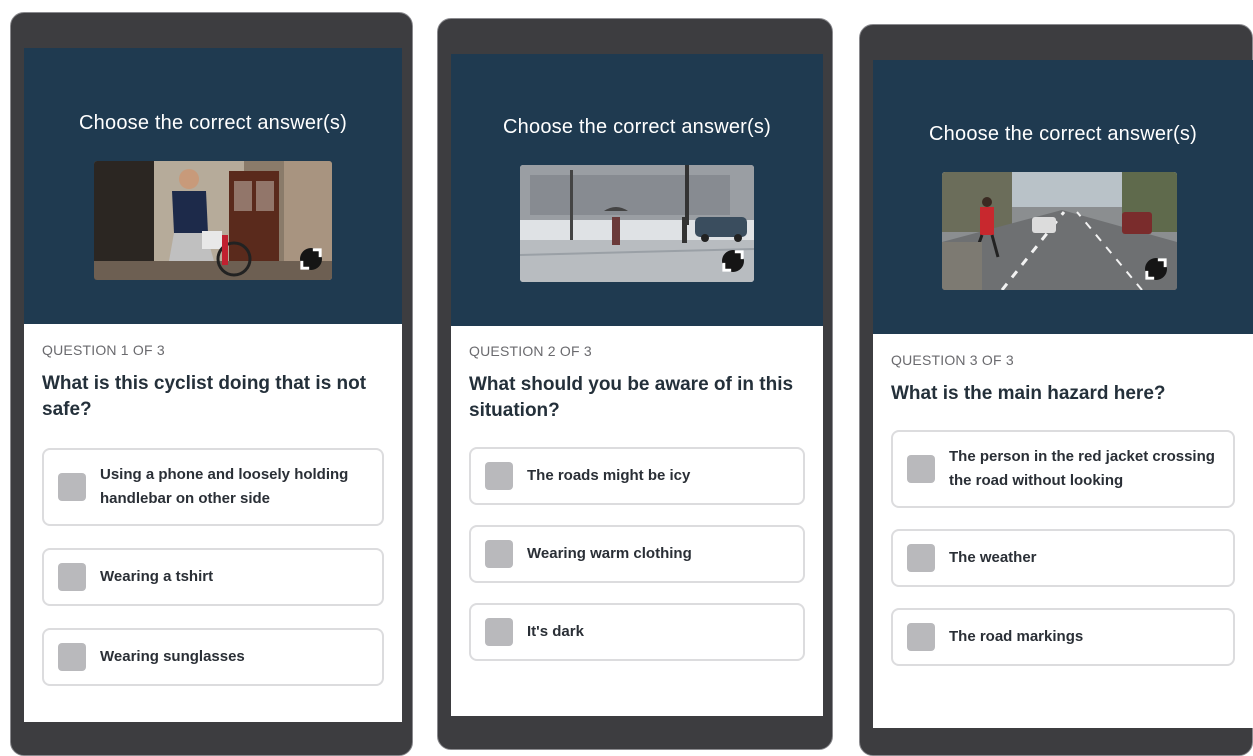 The image size is (1253, 756). What do you see at coordinates (103, 350) in the screenshot?
I see `question-counter: QUESTION 1 OF 3` at bounding box center [103, 350].